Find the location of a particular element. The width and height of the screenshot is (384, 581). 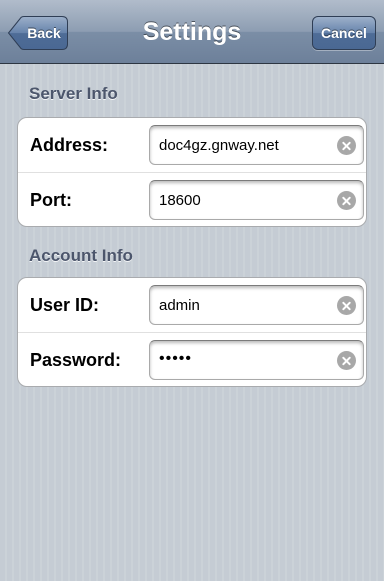

cancel-button: Cancel is located at coordinates (344, 33).